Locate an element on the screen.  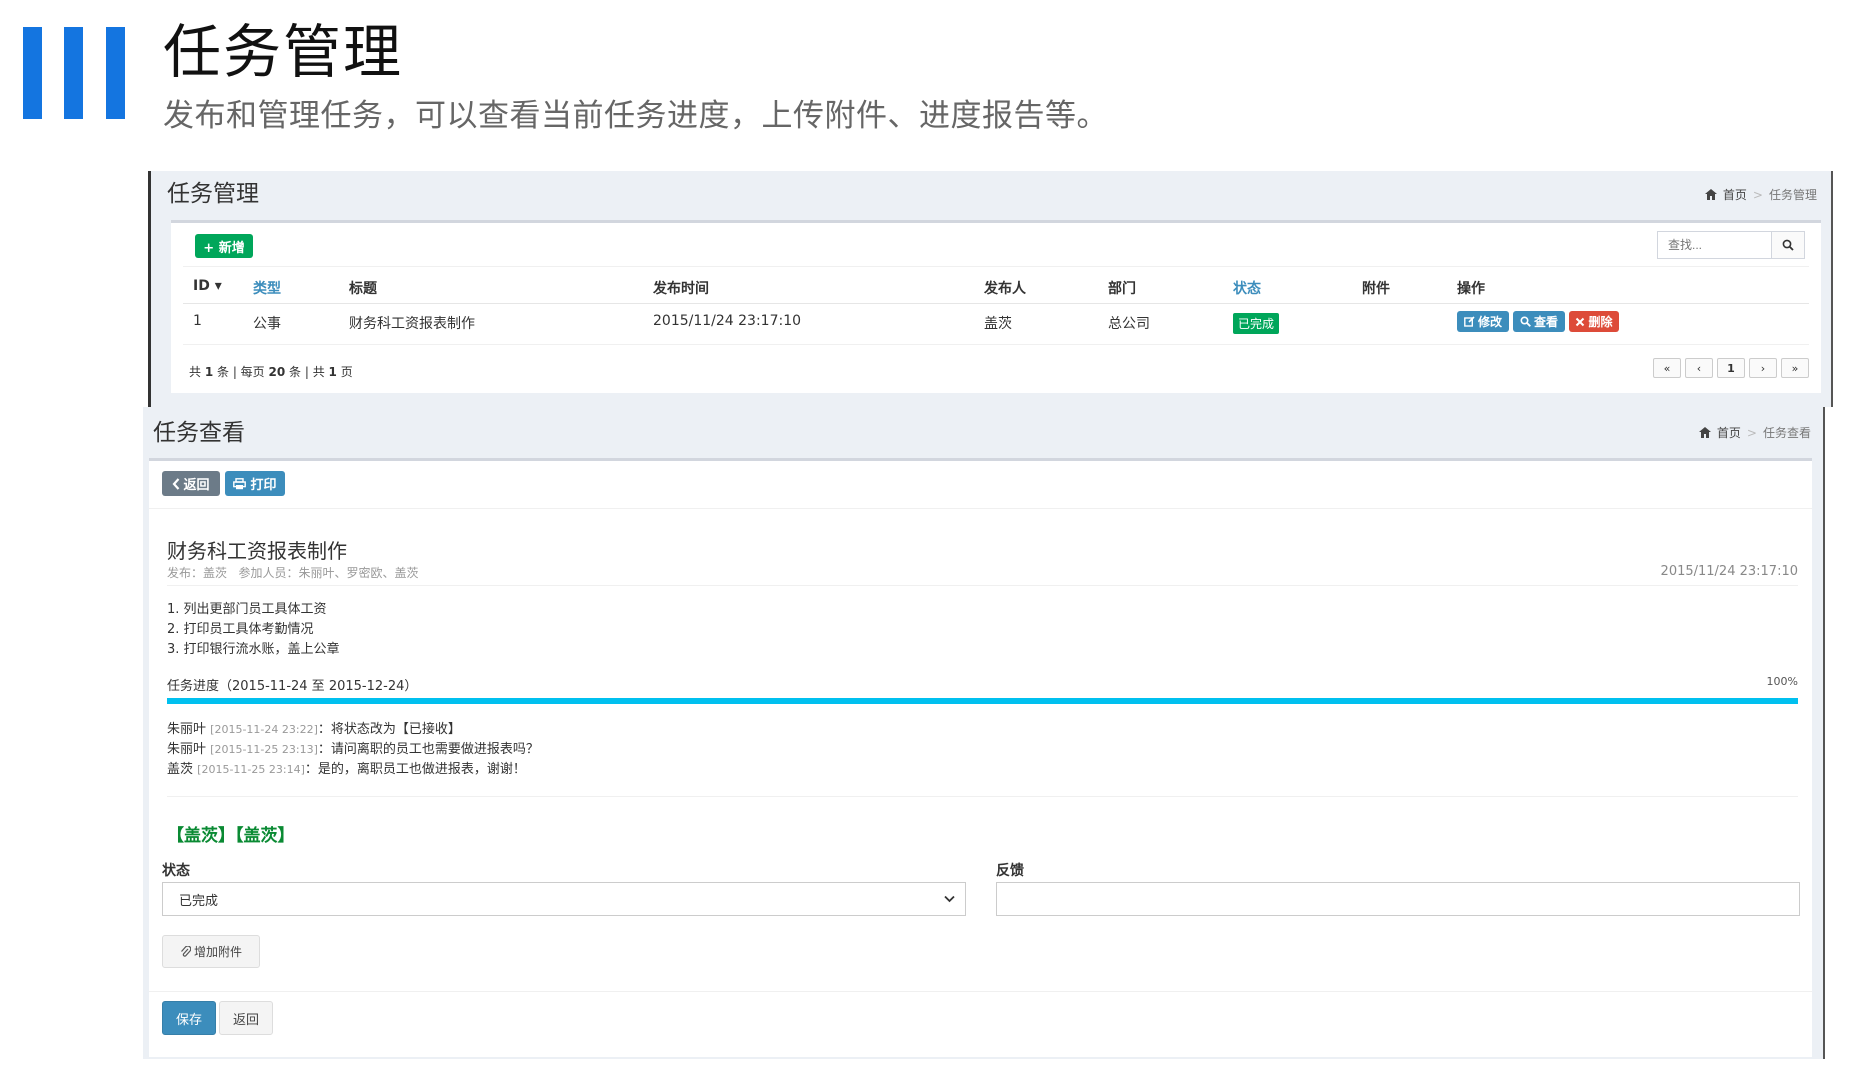
breadcrumb: 首页 > 任务管理 is located at coordinates (1760, 195).